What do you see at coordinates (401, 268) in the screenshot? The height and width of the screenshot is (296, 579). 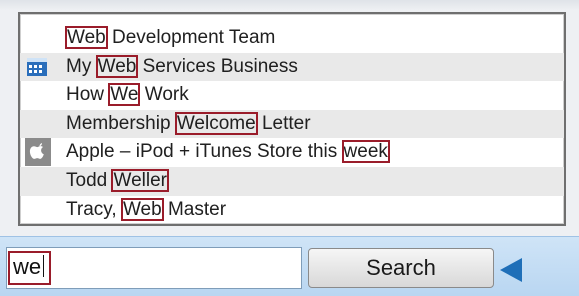 I see `search-button: Search` at bounding box center [401, 268].